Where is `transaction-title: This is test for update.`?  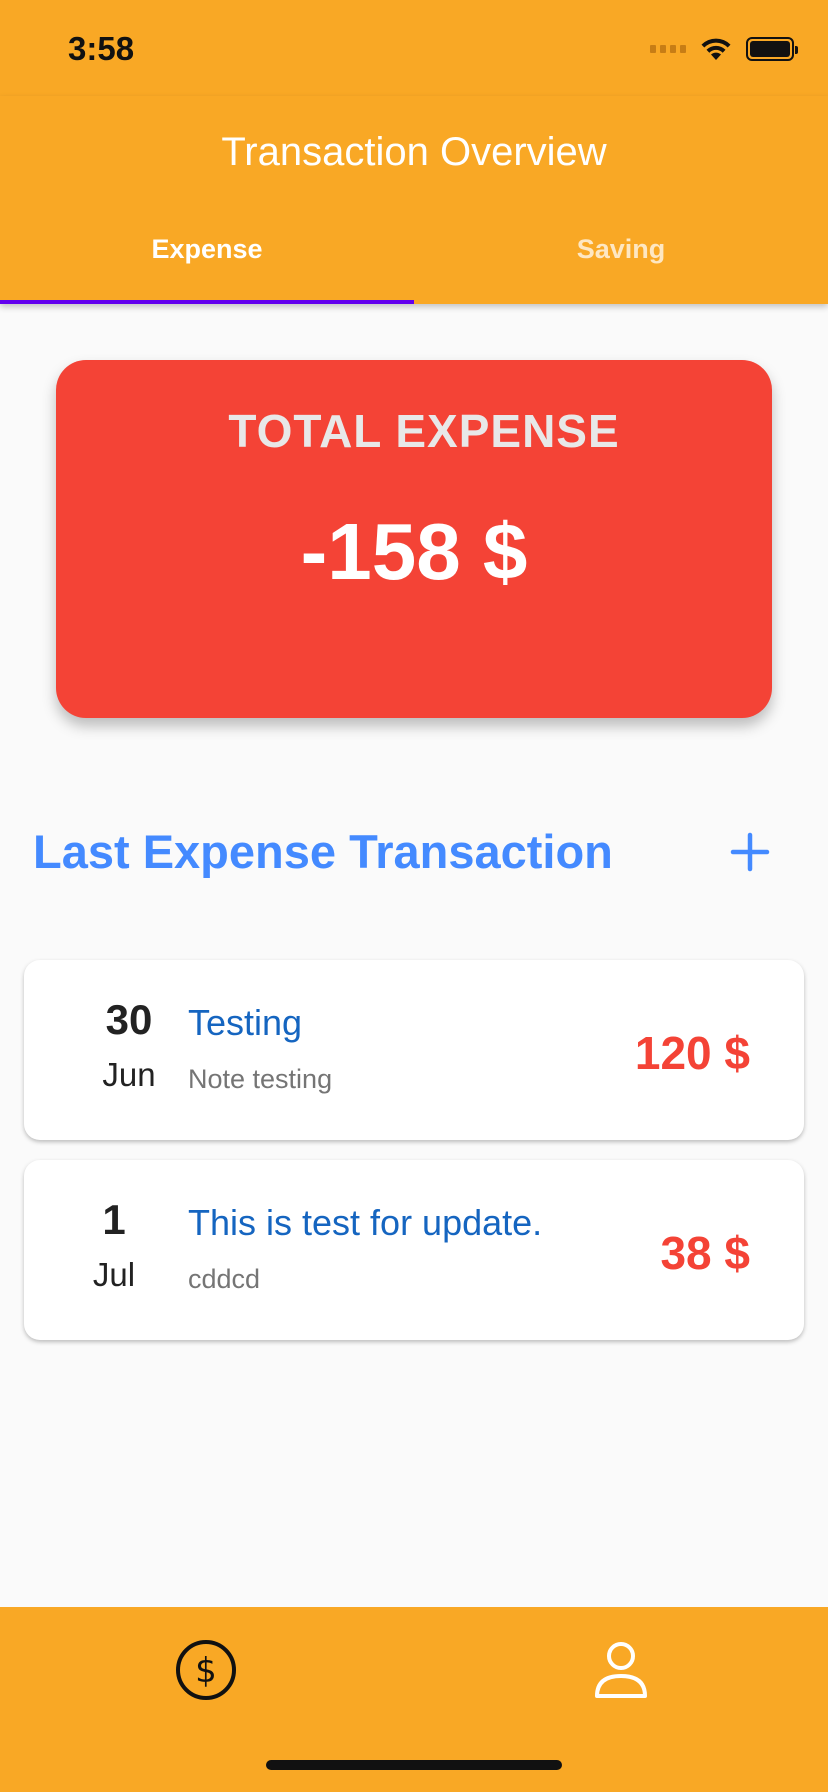
transaction-title: This is test for update. is located at coordinates (365, 1222).